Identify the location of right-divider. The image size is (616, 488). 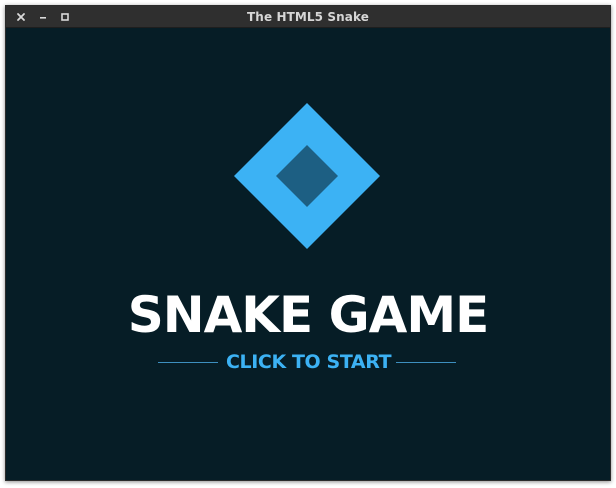
(426, 362).